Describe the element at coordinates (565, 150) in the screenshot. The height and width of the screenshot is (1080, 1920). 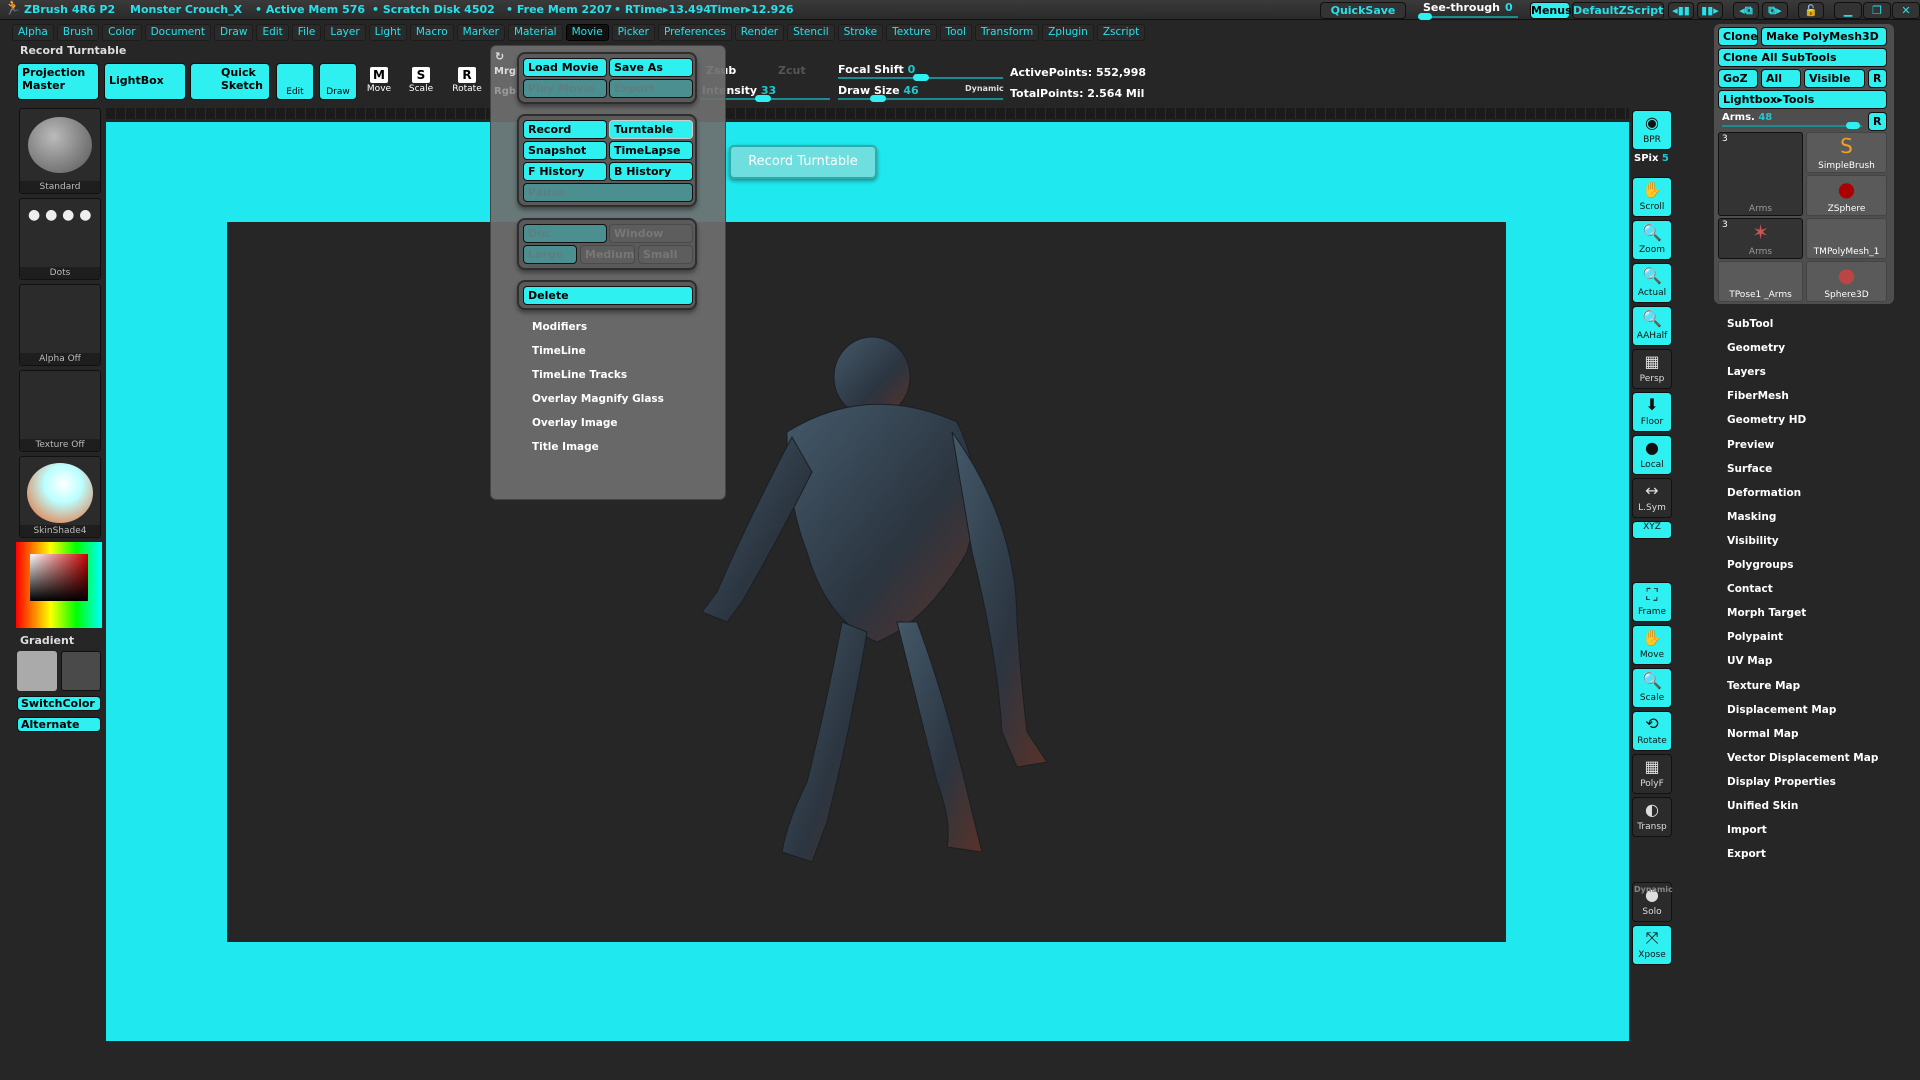
I see `snapshot-button: Snapshot` at that location.